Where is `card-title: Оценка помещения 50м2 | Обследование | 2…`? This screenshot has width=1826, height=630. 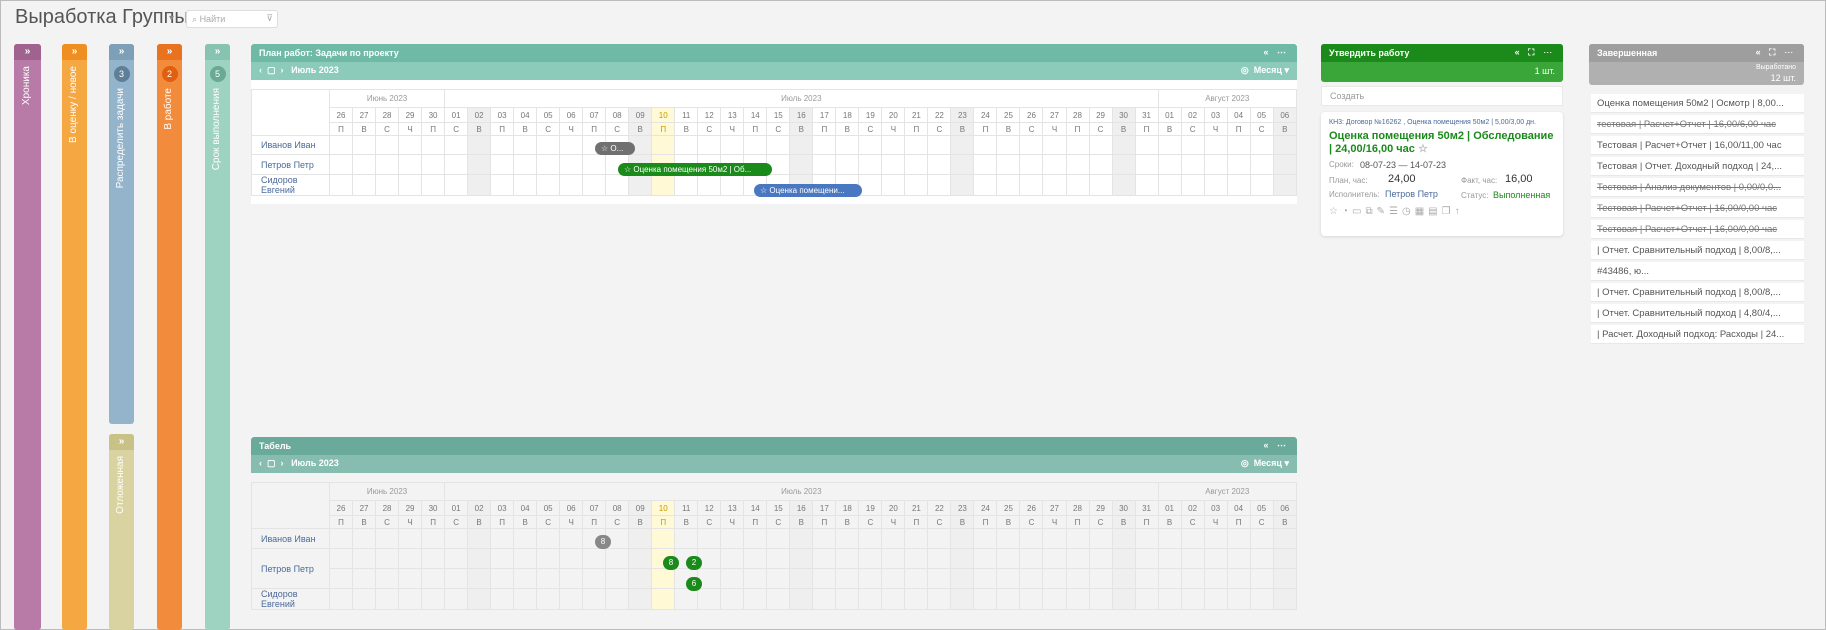
card-title: Оценка помещения 50м2 | Обследование | 2… is located at coordinates (1441, 142).